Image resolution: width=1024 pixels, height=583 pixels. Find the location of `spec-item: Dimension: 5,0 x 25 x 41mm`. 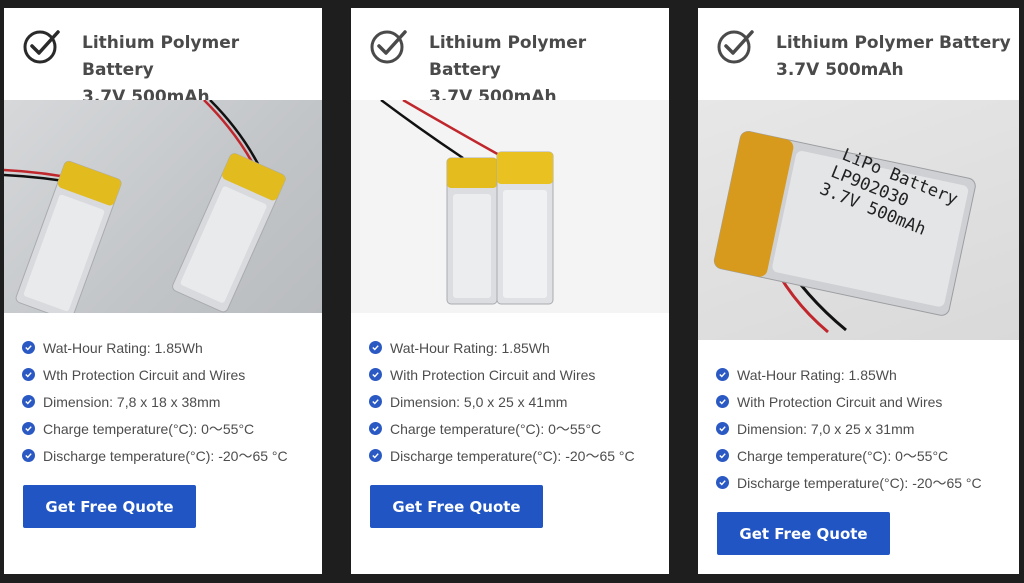

spec-item: Dimension: 5,0 x 25 x 41mm is located at coordinates (515, 401).